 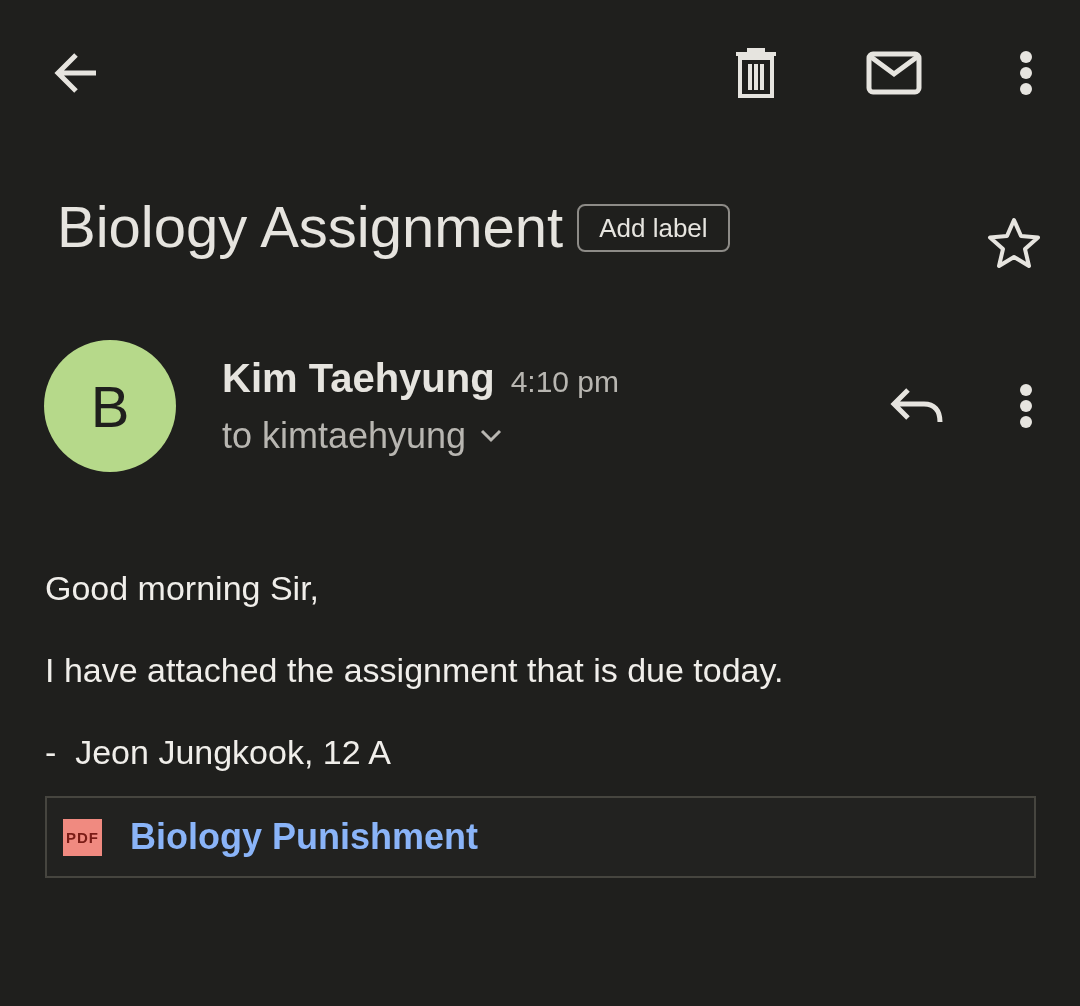 What do you see at coordinates (358, 378) in the screenshot?
I see `sender-name: Kim Taehyung` at bounding box center [358, 378].